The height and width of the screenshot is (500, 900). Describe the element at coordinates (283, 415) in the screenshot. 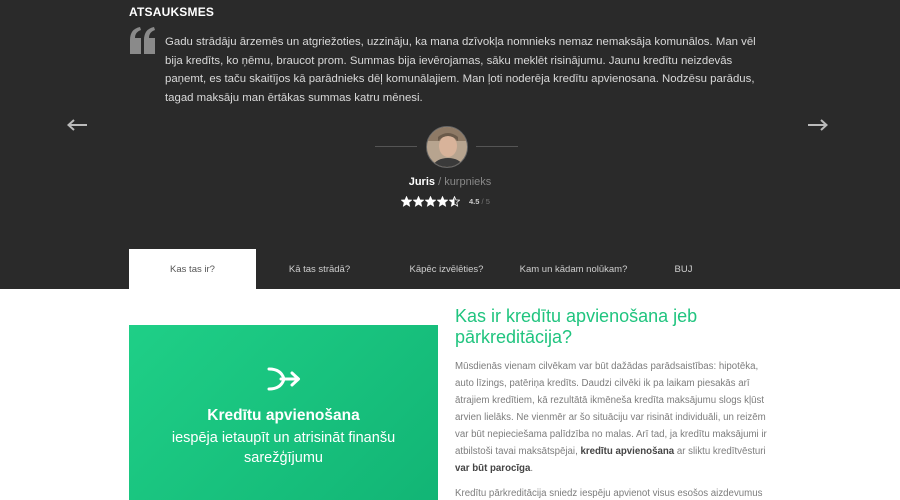

I see `promo-title: Kredītu apvienošana` at that location.